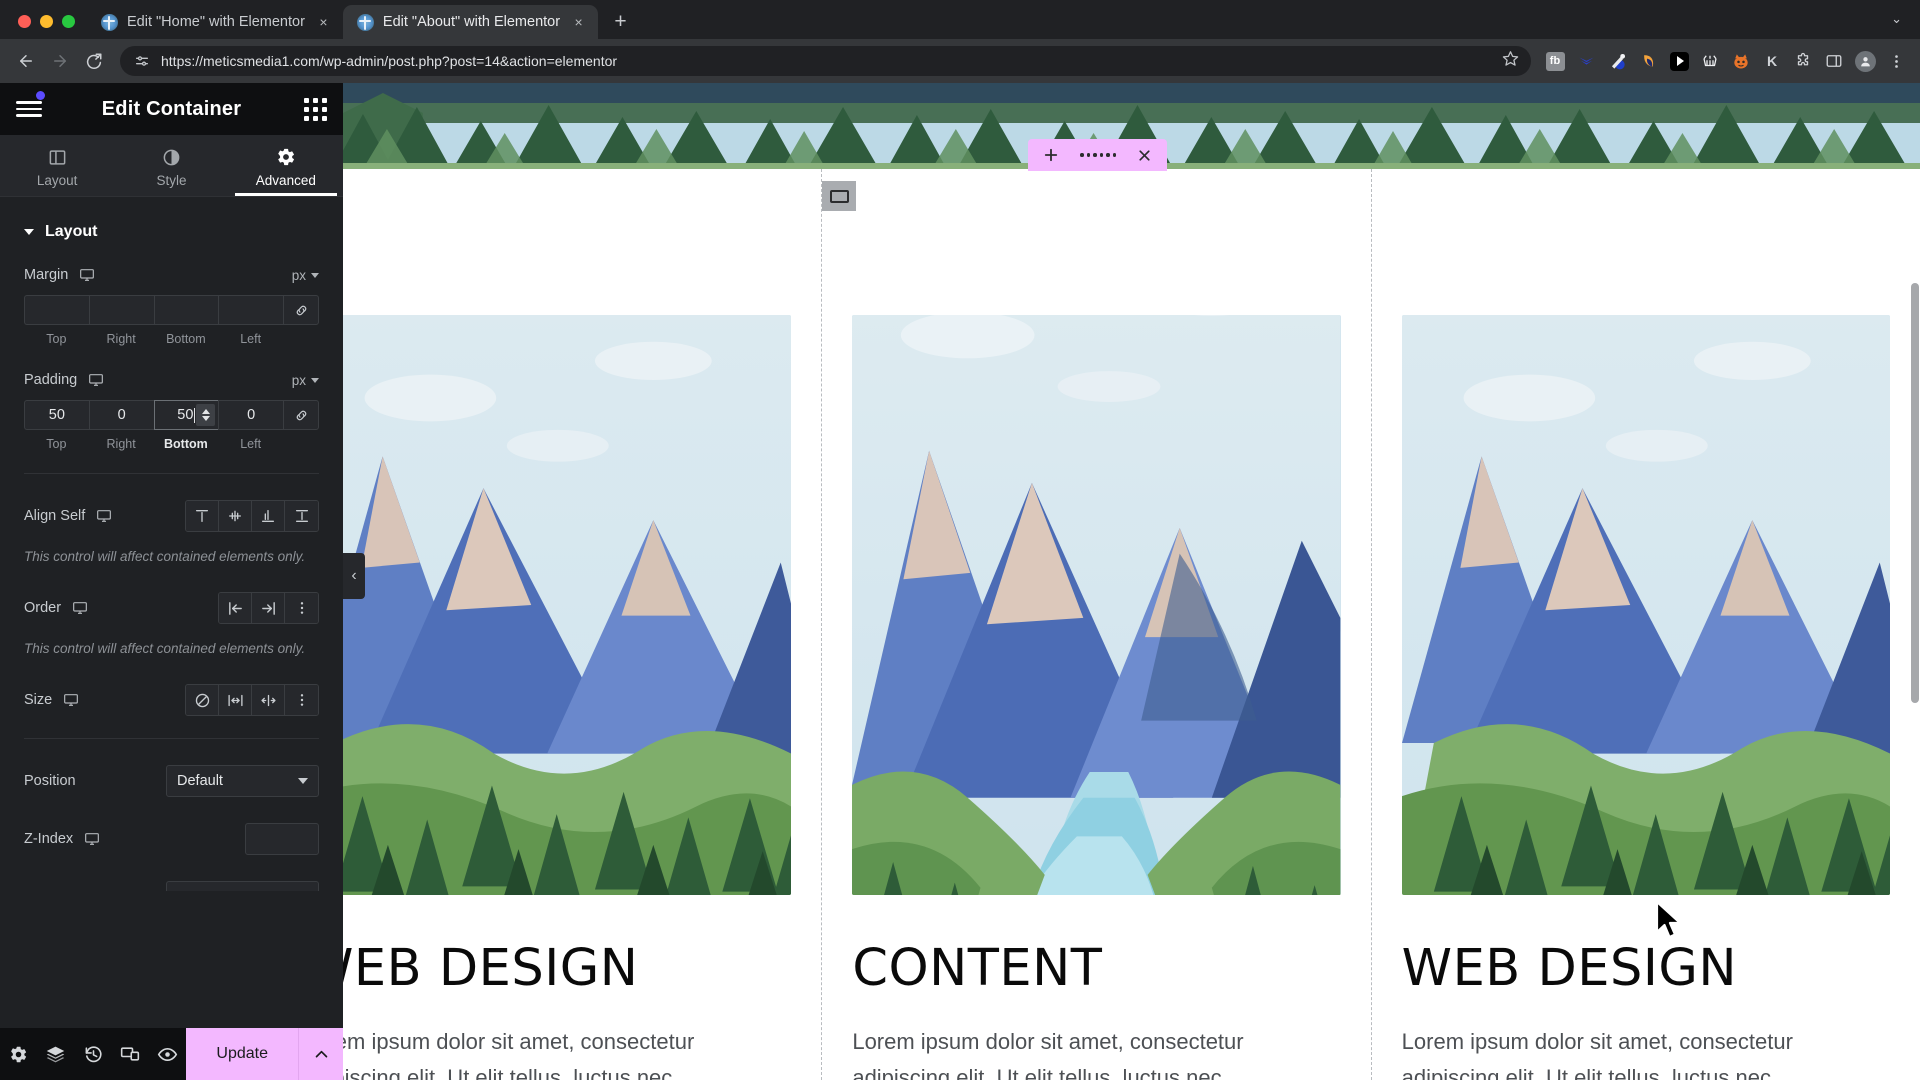 Image resolution: width=1920 pixels, height=1080 pixels. I want to click on section-layout-header: Layout, so click(171, 219).